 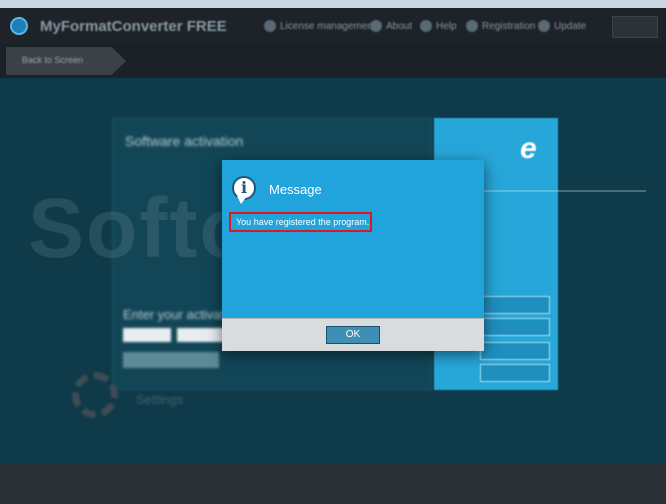 I want to click on dialog-header: i Message, so click(x=353, y=186).